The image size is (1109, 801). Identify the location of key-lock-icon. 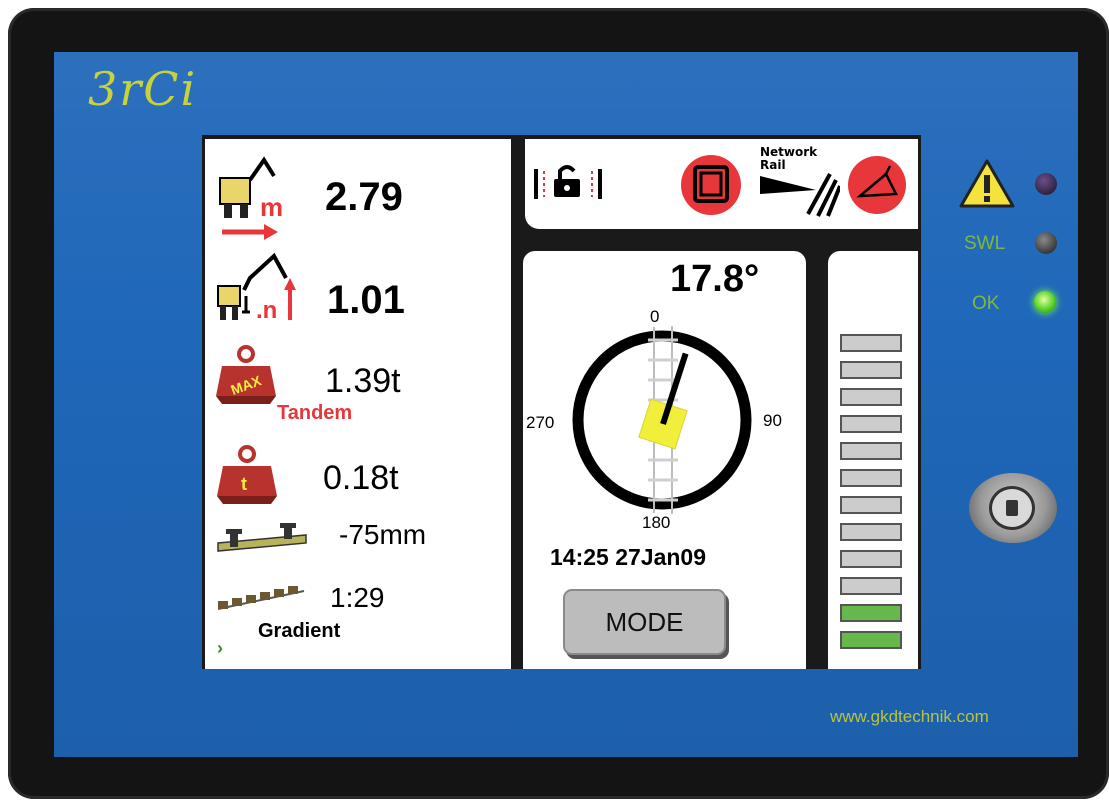
(1012, 508).